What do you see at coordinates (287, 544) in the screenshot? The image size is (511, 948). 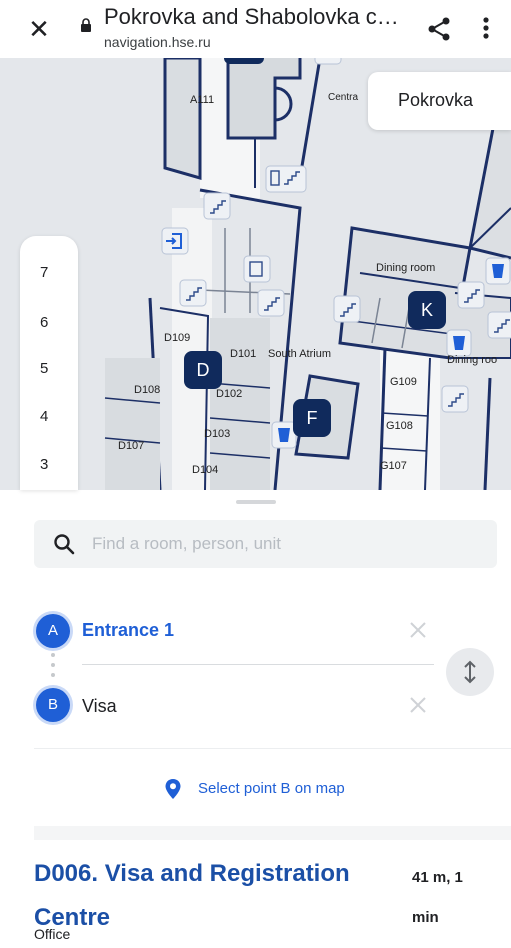 I see `search-input` at bounding box center [287, 544].